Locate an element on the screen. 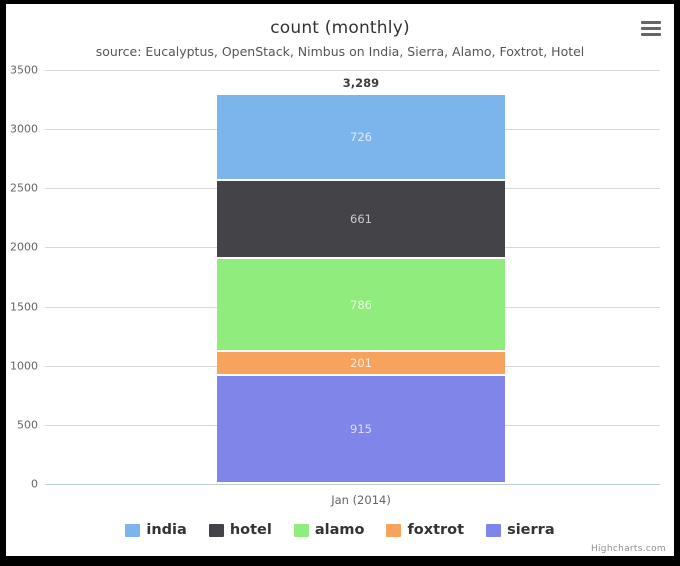 The width and height of the screenshot is (680, 566). legend-item-sierra: sierra is located at coordinates (520, 530).